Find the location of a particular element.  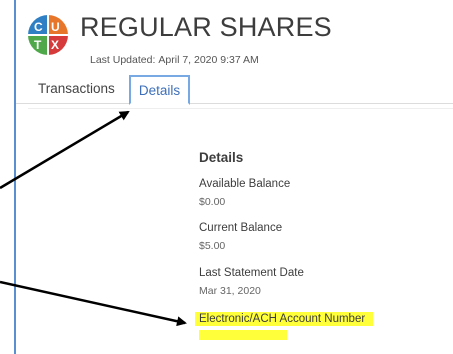

current-balance-label: Current Balance is located at coordinates (241, 228).